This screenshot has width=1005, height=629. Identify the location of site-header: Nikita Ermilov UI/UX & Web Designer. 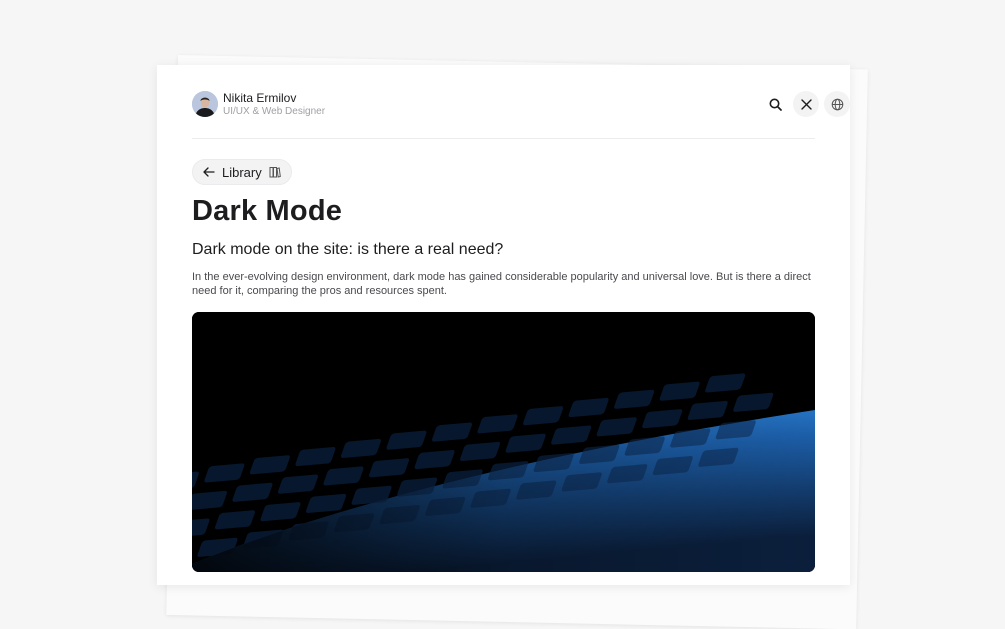
(521, 115).